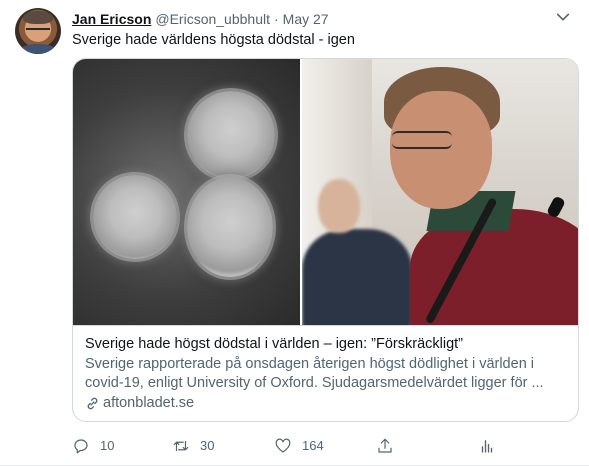 The height and width of the screenshot is (466, 589). What do you see at coordinates (81, 446) in the screenshot?
I see `reply-icon` at bounding box center [81, 446].